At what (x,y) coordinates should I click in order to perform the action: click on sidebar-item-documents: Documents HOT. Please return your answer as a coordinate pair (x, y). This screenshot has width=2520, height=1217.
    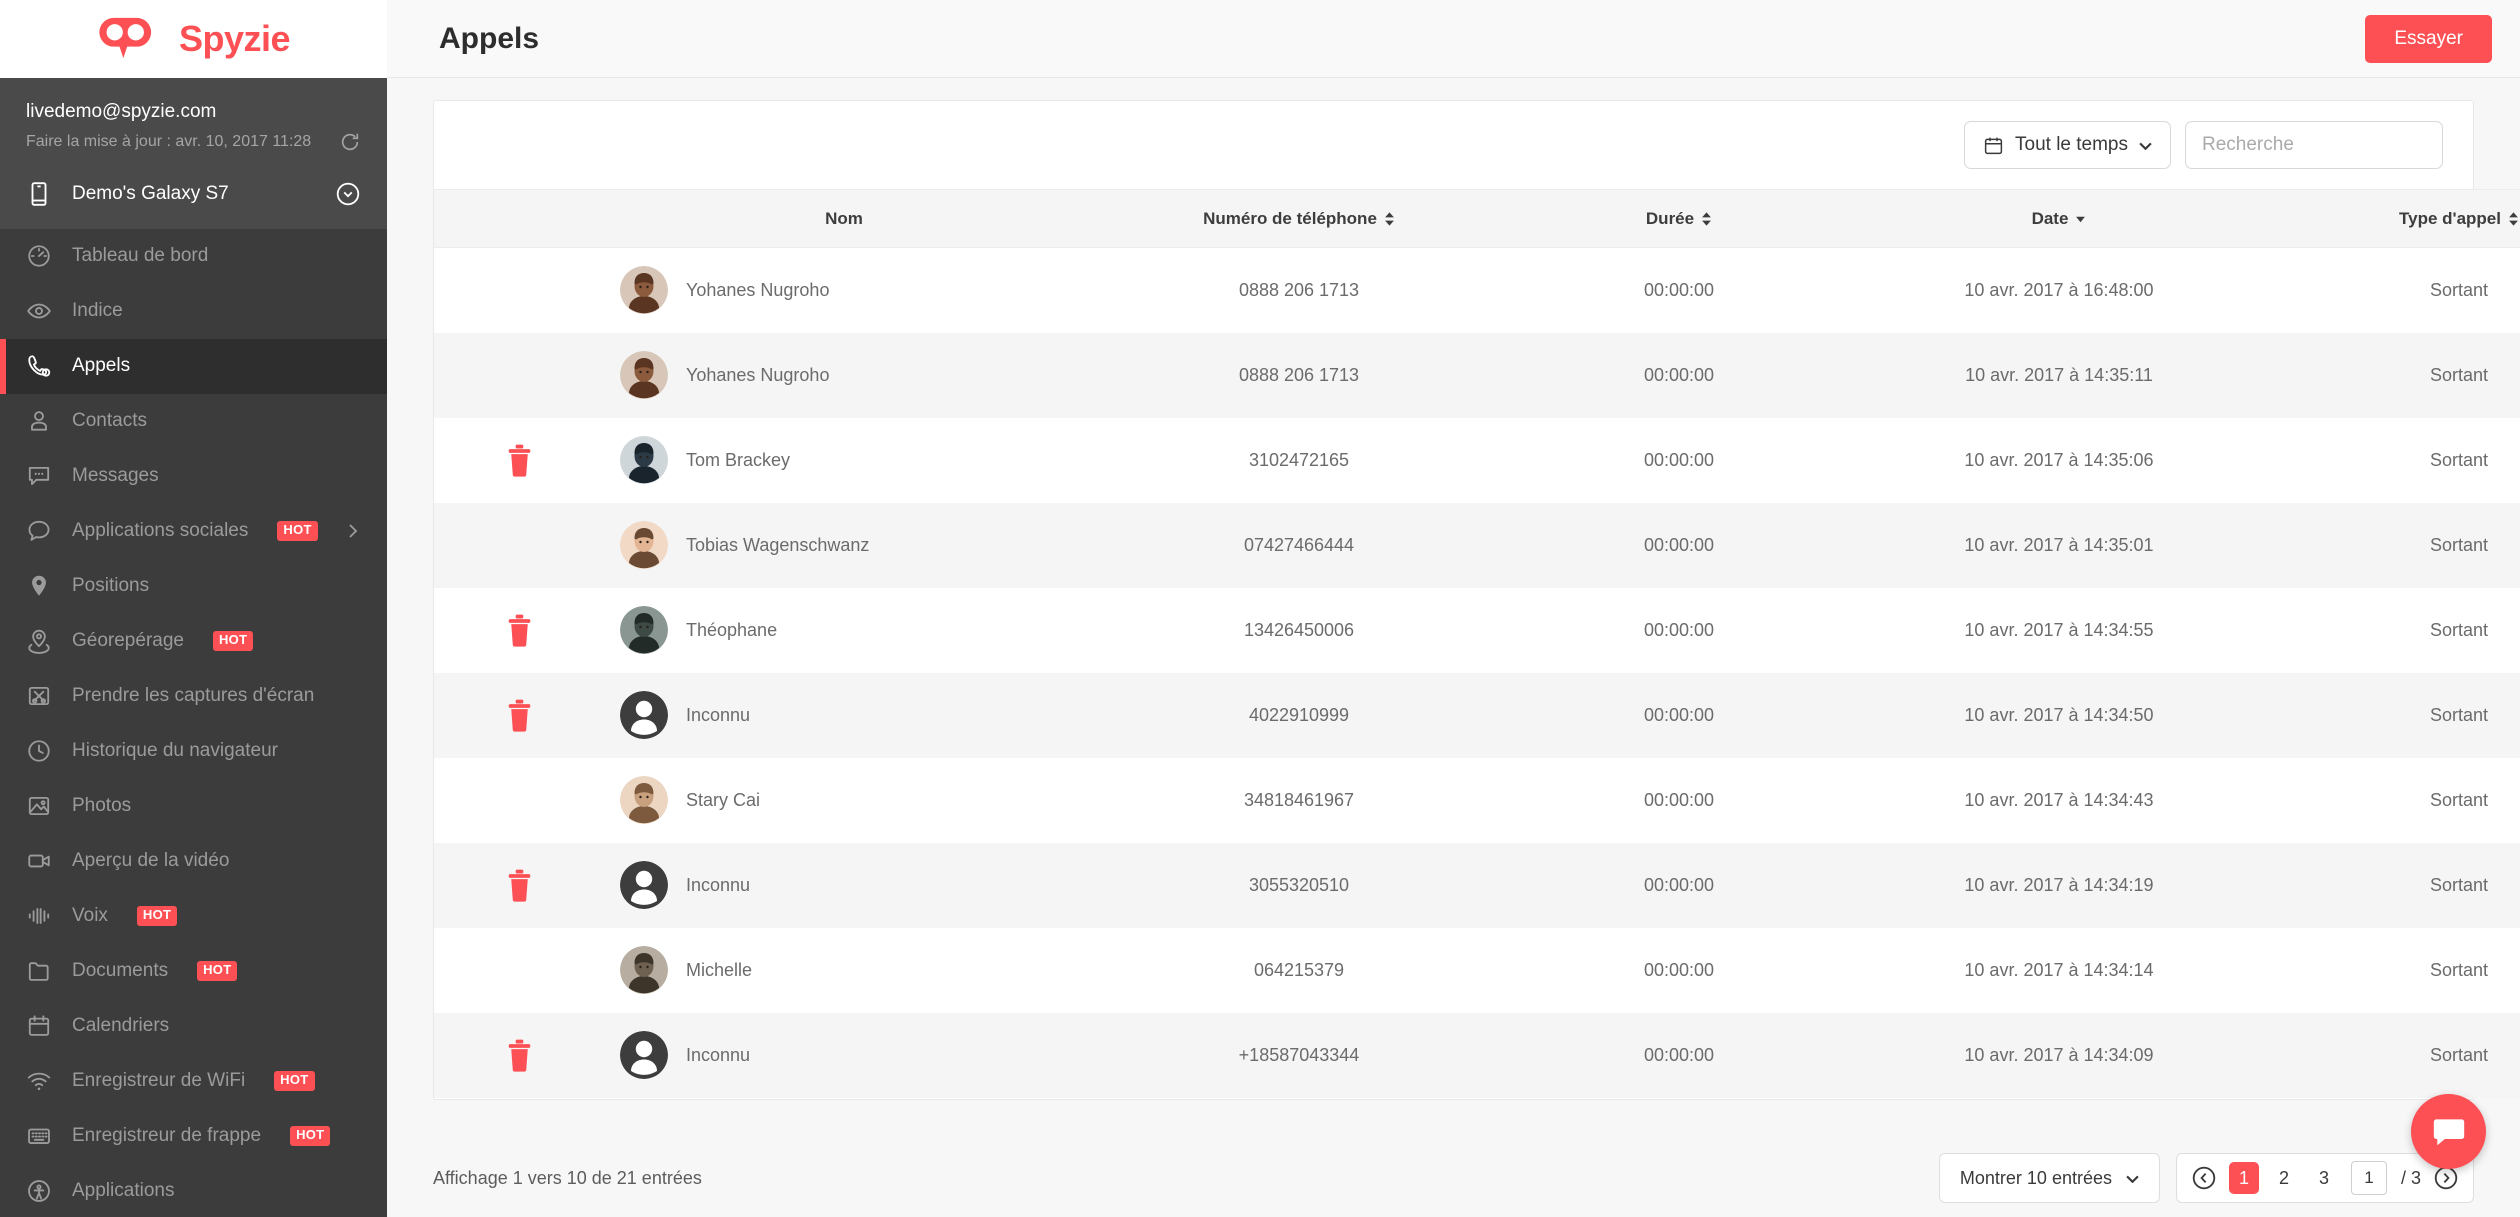
    Looking at the image, I should click on (193, 971).